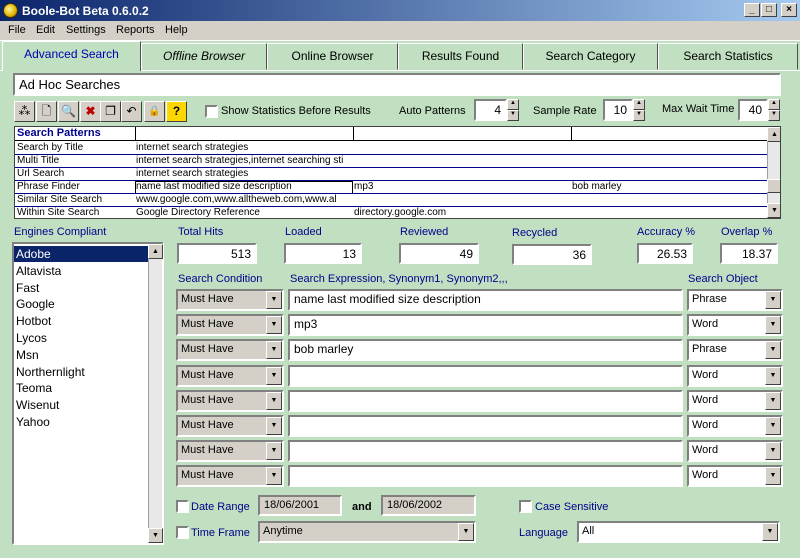  What do you see at coordinates (669, 212) in the screenshot?
I see `pattern-cell` at bounding box center [669, 212].